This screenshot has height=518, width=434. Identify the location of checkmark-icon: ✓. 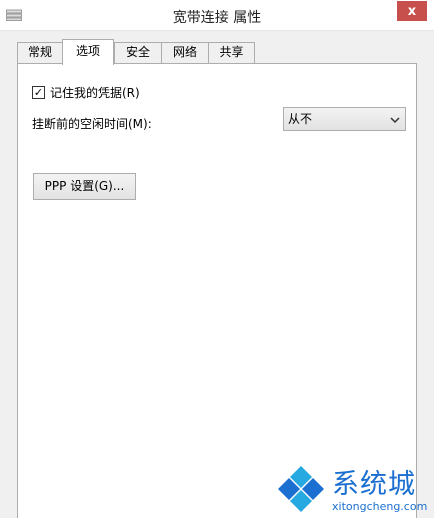
(38, 92).